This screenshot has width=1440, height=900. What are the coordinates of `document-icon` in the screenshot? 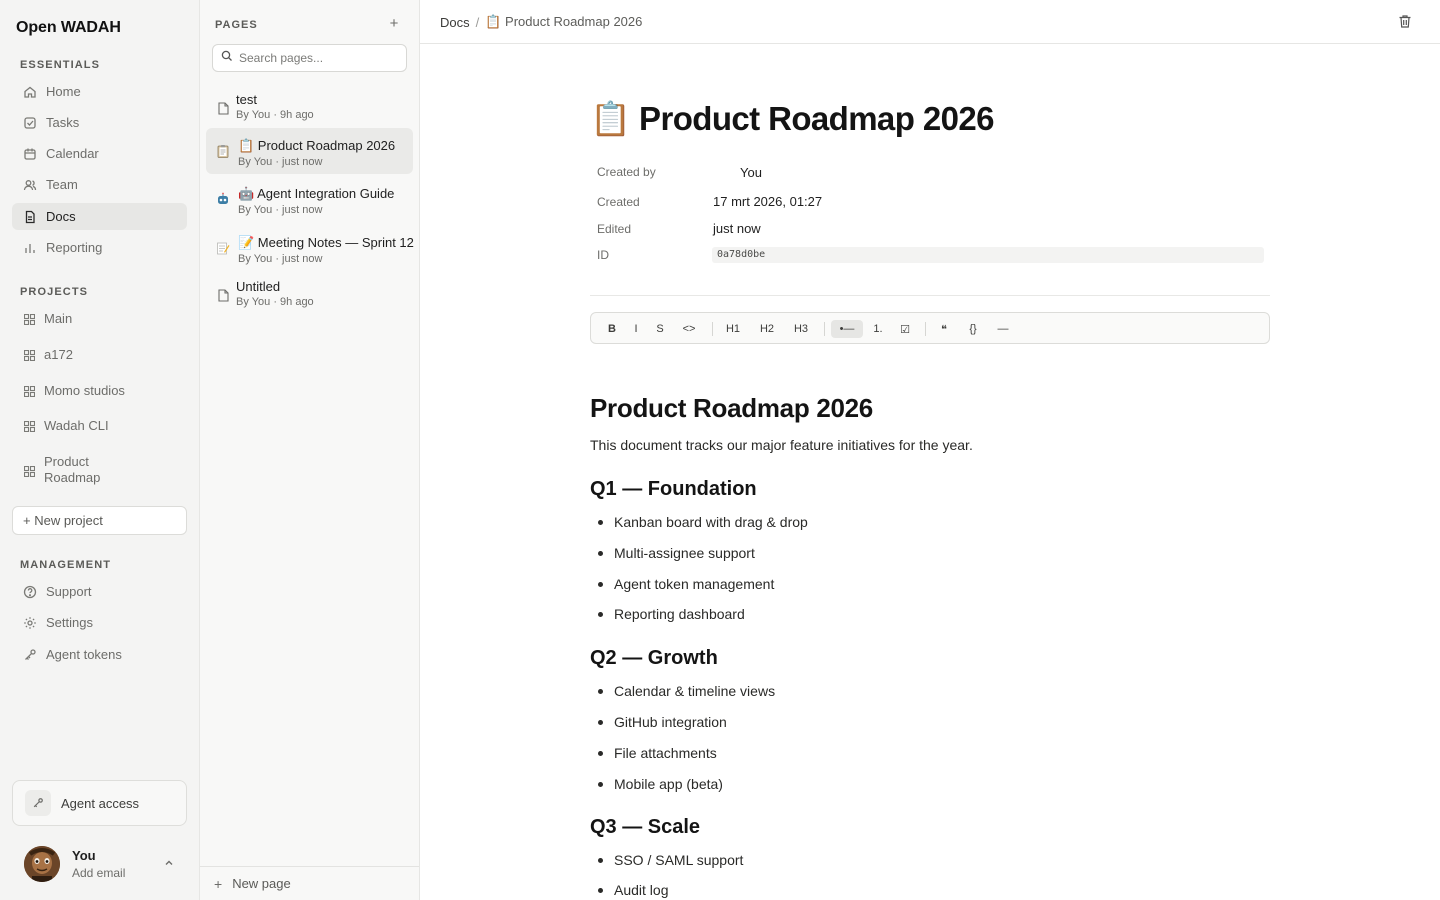 It's located at (30, 217).